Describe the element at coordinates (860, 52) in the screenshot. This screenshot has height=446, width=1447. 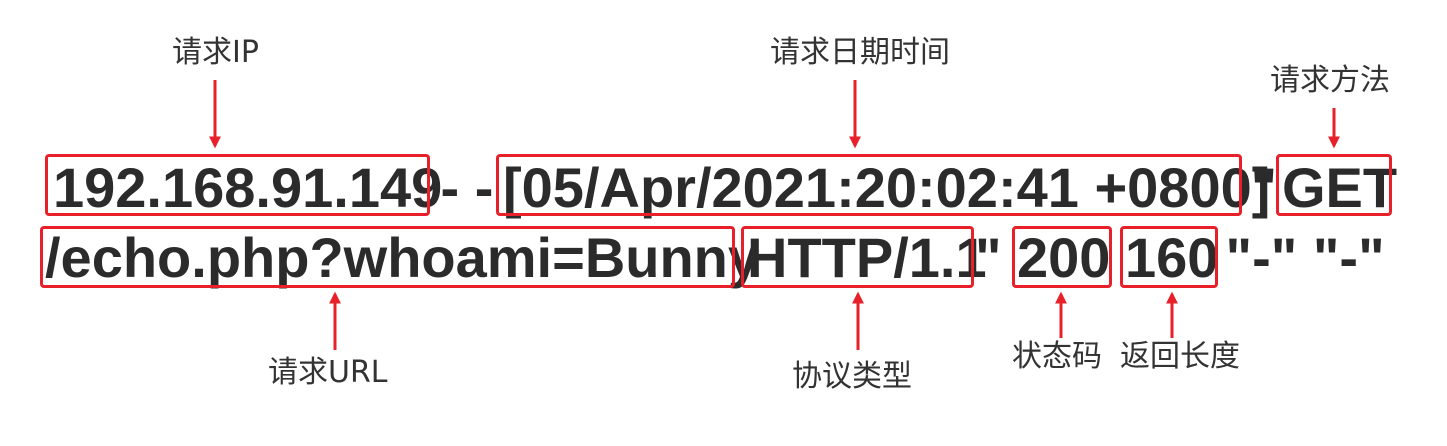
I see `label-request-datetime: 请求日期时间` at that location.